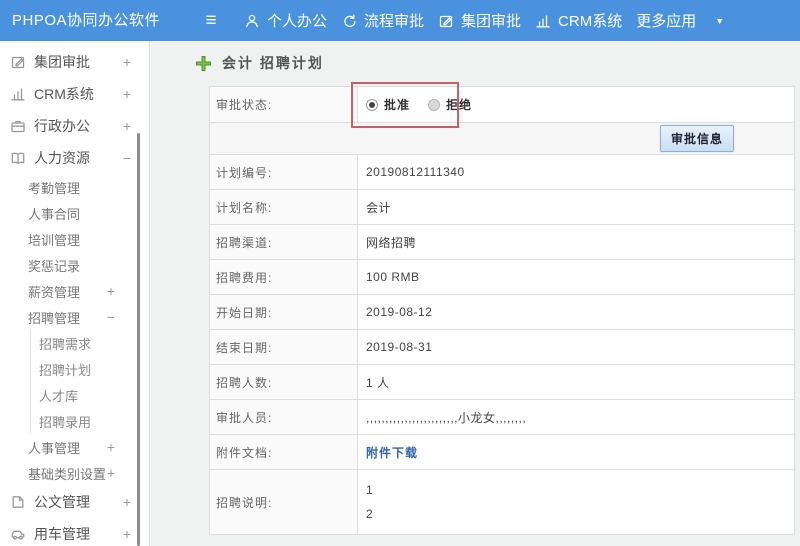  Describe the element at coordinates (576, 382) in the screenshot. I see `row-value-cell: 1 人` at that location.